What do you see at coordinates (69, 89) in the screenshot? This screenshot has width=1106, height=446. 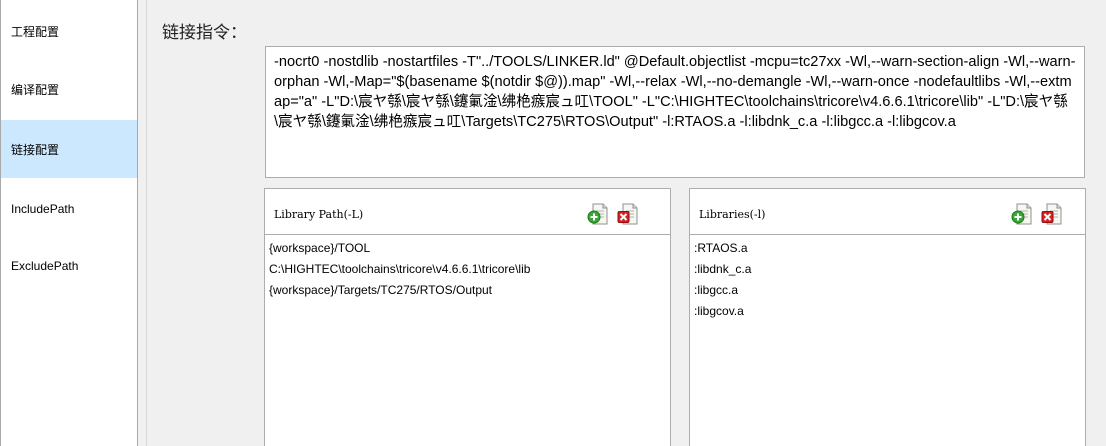 I see `sidebar-item-compile-config: 编译配置` at bounding box center [69, 89].